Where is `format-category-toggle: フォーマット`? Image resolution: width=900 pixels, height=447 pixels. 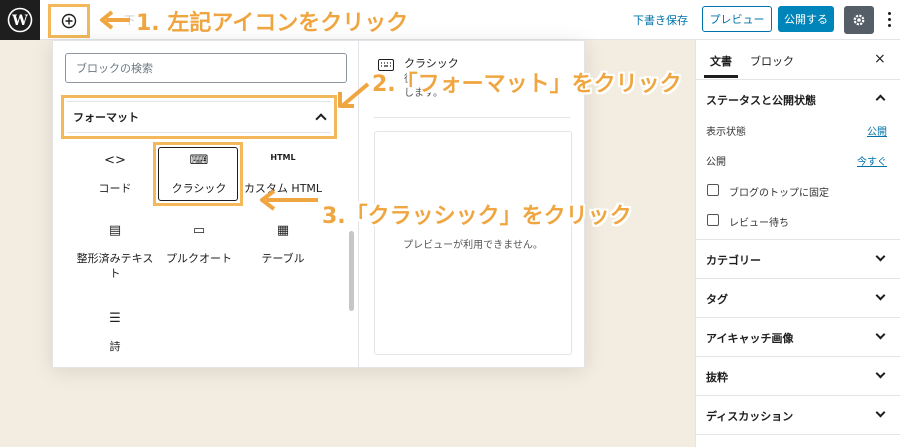
format-category-toggle: フォーマット is located at coordinates (199, 117).